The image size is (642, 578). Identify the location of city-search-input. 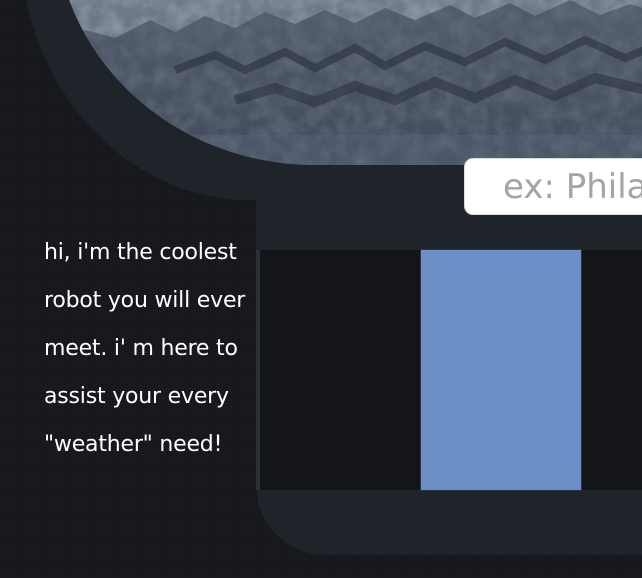
(553, 186).